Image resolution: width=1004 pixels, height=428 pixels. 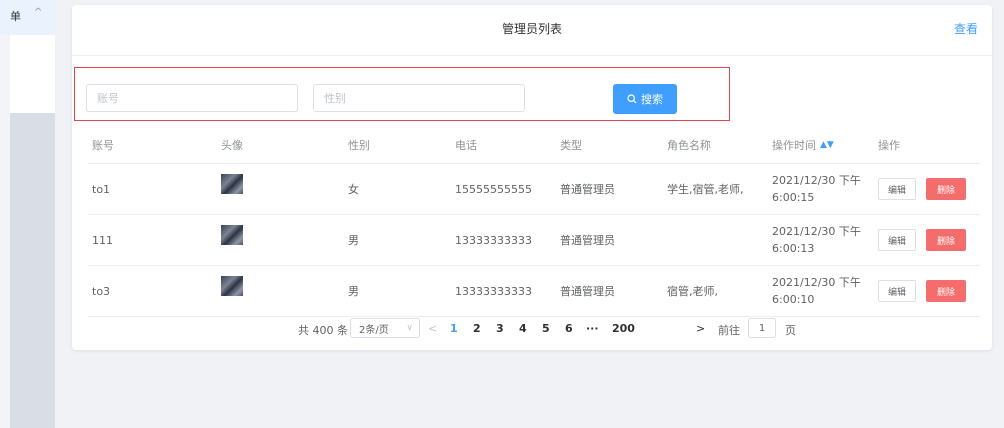 What do you see at coordinates (466, 145) in the screenshot?
I see `column-header-phone: 电话` at bounding box center [466, 145].